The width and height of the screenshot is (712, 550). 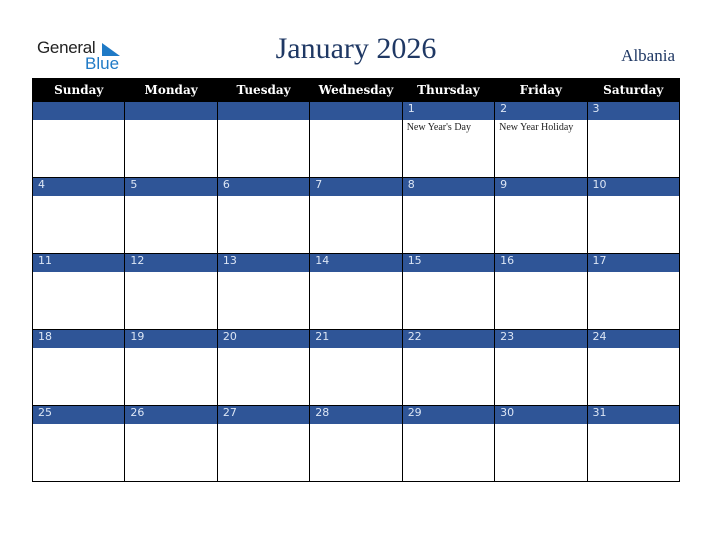 I want to click on weekday-header: Friday, so click(x=541, y=90).